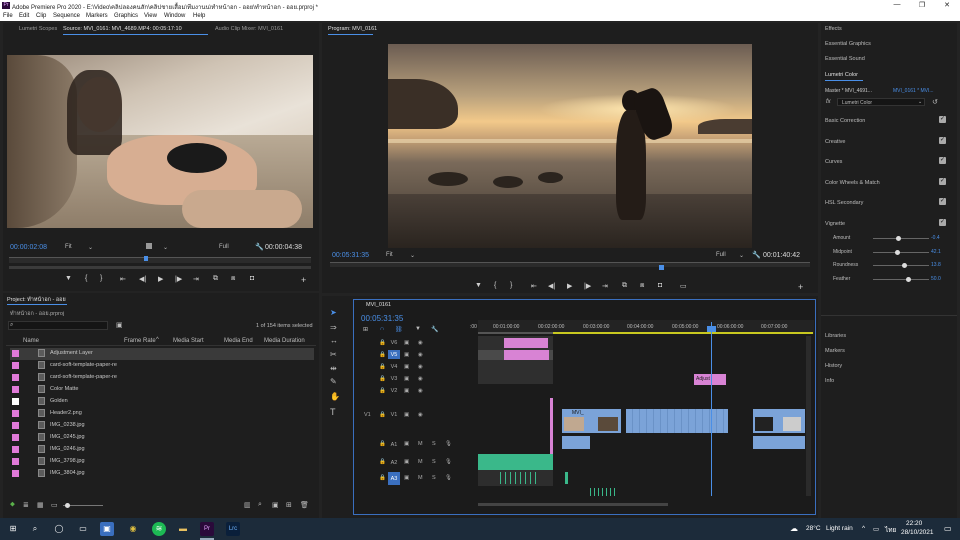 The height and width of the screenshot is (540, 960). I want to click on comparison-icon: ▭, so click(683, 286).